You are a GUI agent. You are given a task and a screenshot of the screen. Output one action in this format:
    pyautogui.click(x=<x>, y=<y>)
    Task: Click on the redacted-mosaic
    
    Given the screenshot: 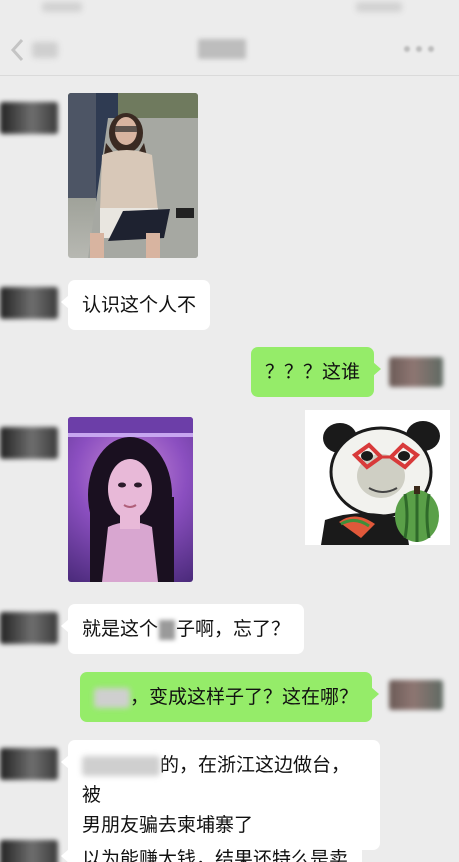 What is the action you would take?
    pyautogui.click(x=167, y=629)
    